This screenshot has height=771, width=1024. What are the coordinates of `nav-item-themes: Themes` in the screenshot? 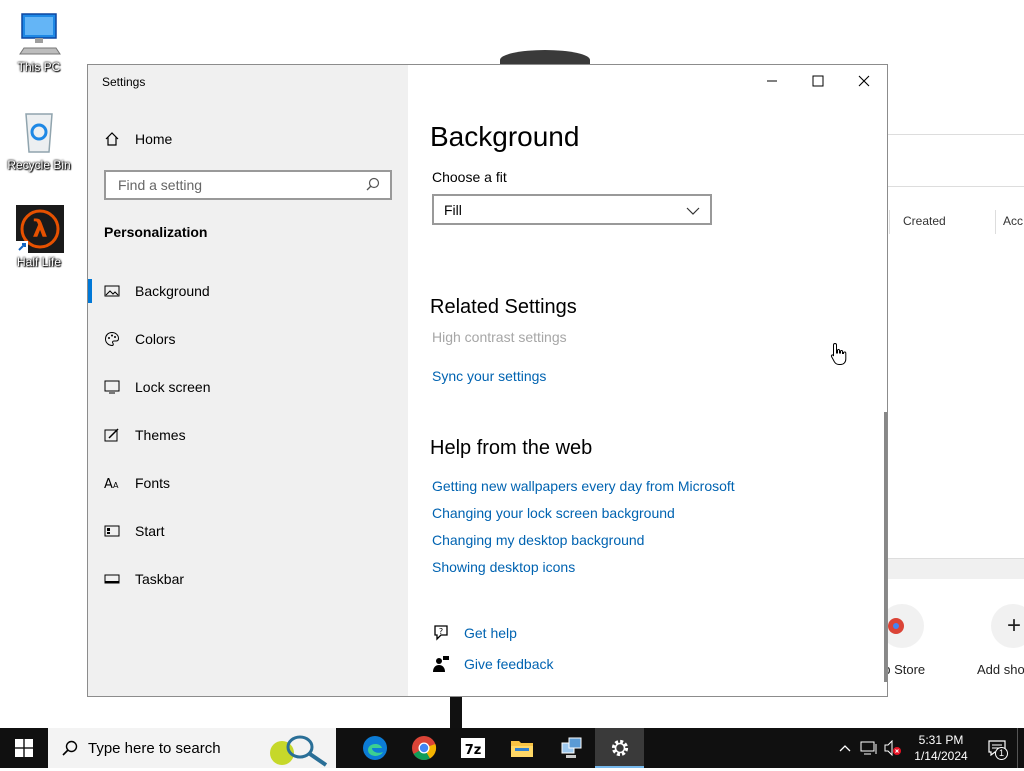 It's located at (248, 435).